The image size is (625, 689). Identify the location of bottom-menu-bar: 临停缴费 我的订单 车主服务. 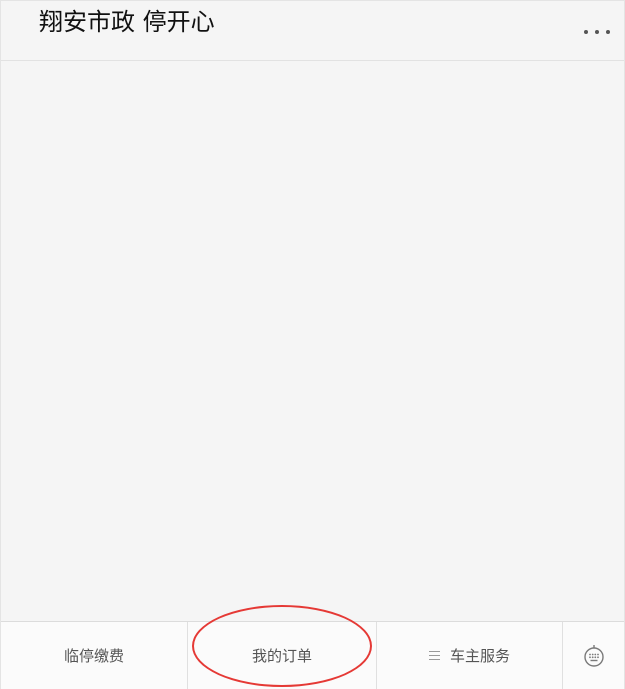
(312, 655).